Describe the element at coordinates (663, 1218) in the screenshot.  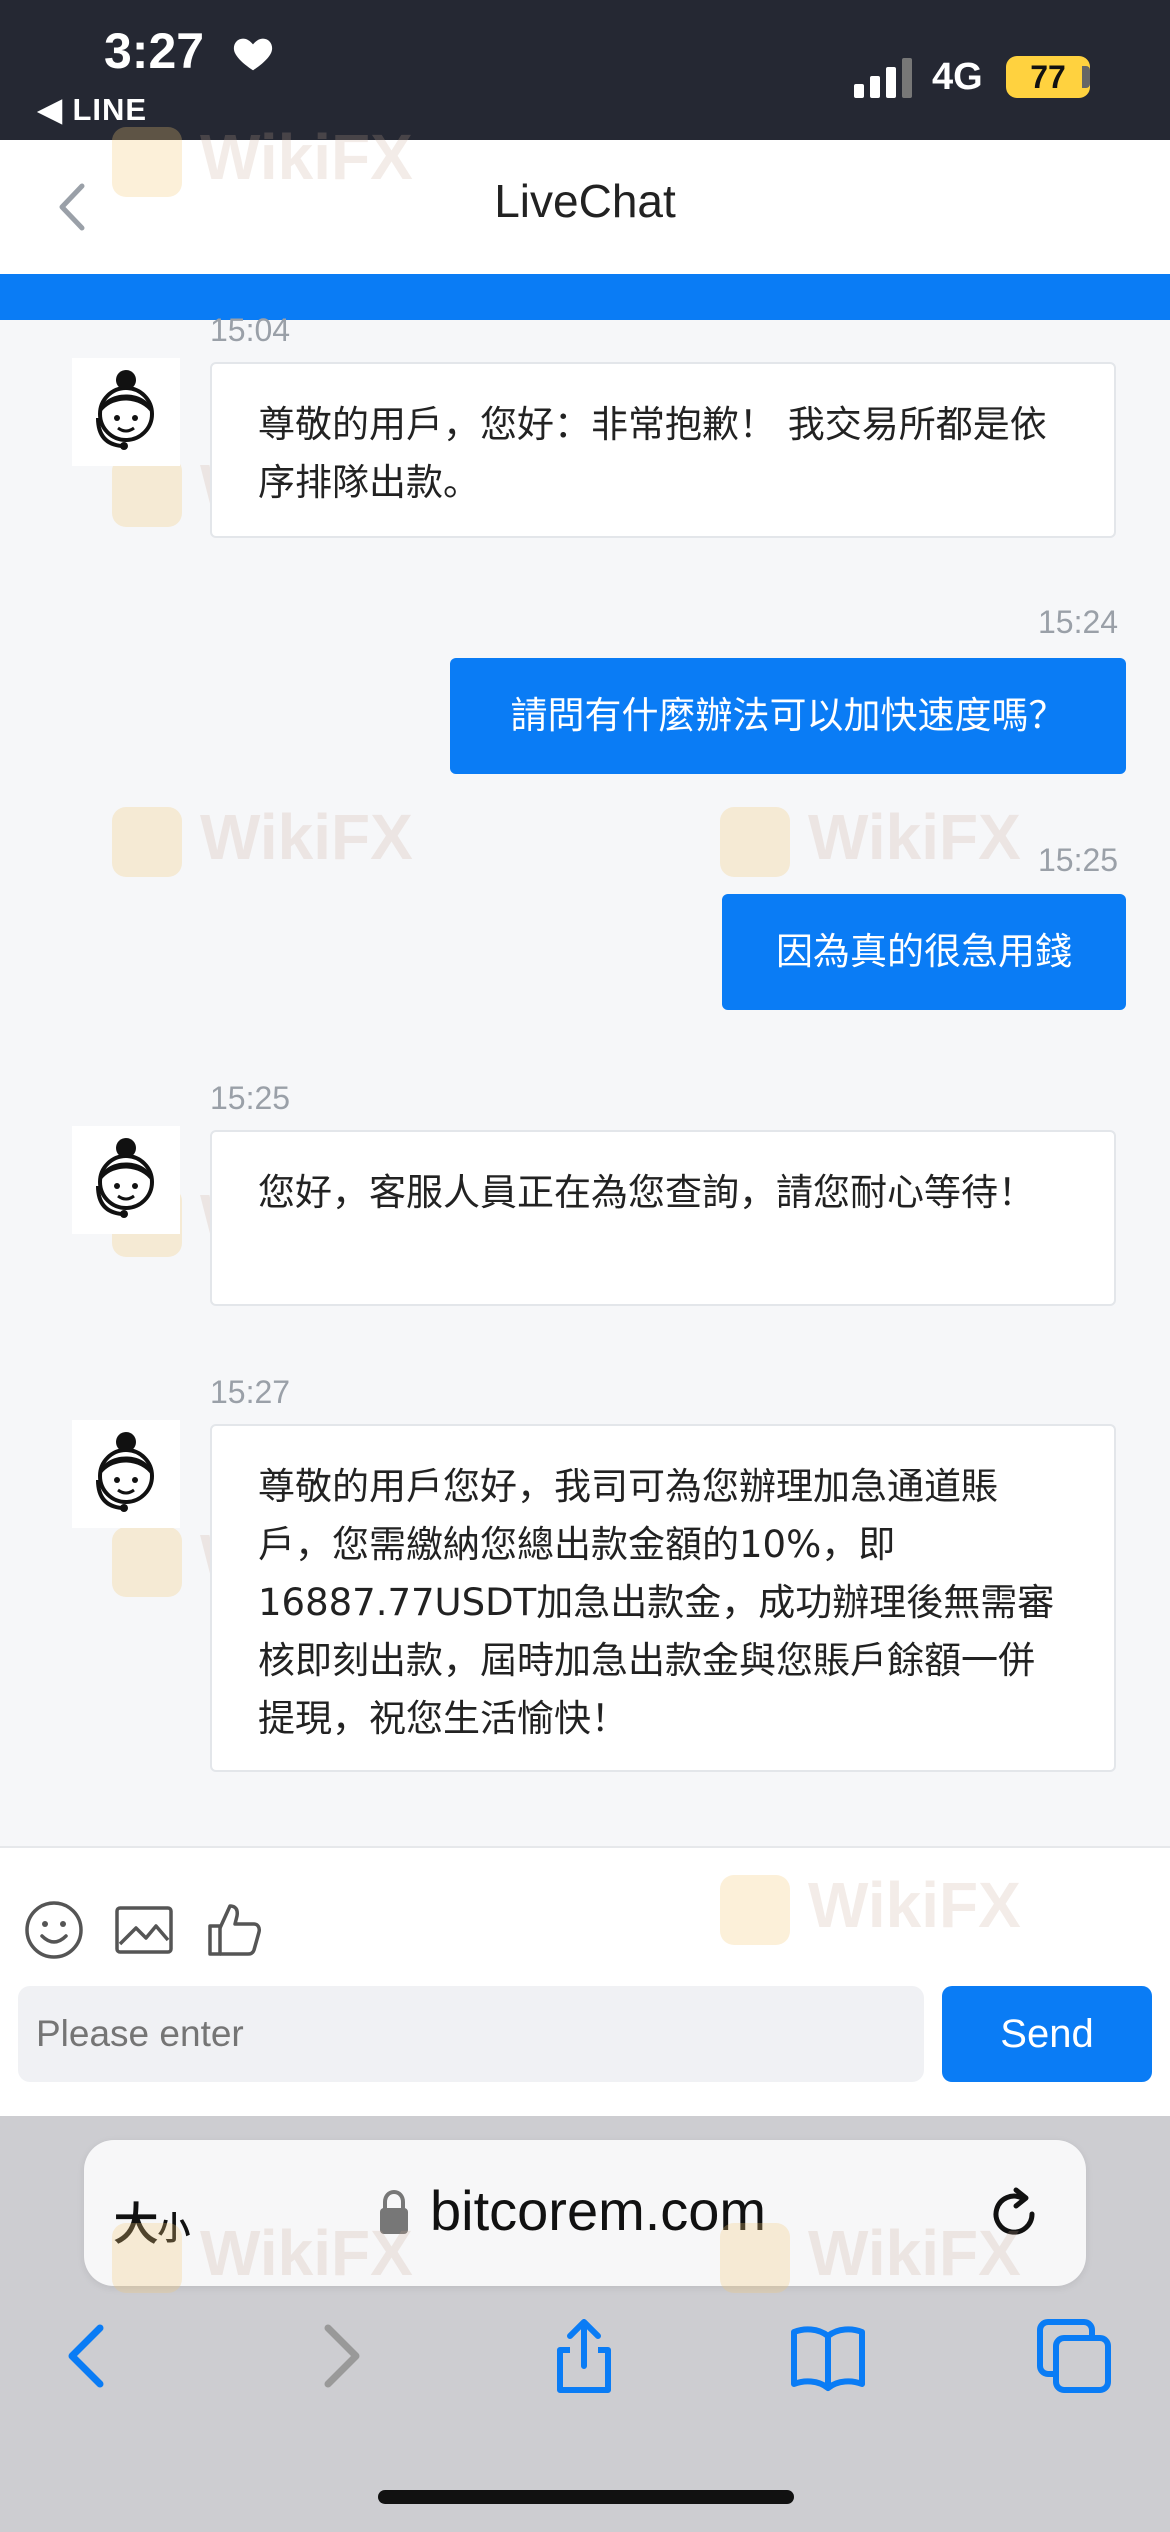
I see `agent-message-bubble: 您好，客服人員正在為您查詢，請您耐心等待！` at that location.